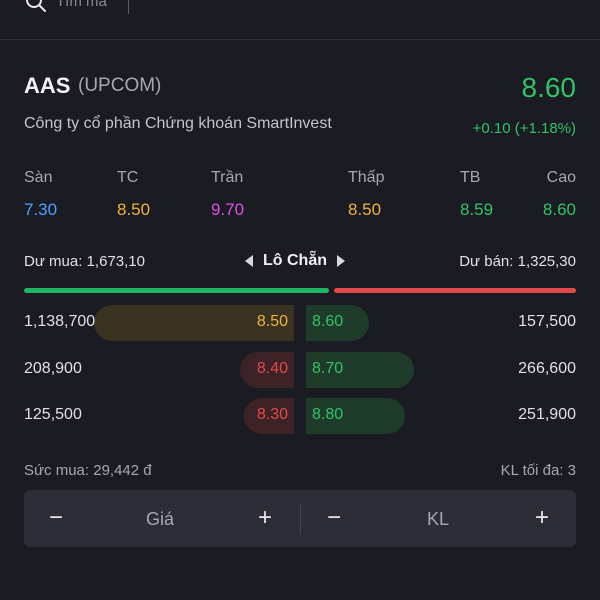 The width and height of the screenshot is (600, 600). What do you see at coordinates (128, 177) in the screenshot?
I see `ref-label-1: TC` at bounding box center [128, 177].